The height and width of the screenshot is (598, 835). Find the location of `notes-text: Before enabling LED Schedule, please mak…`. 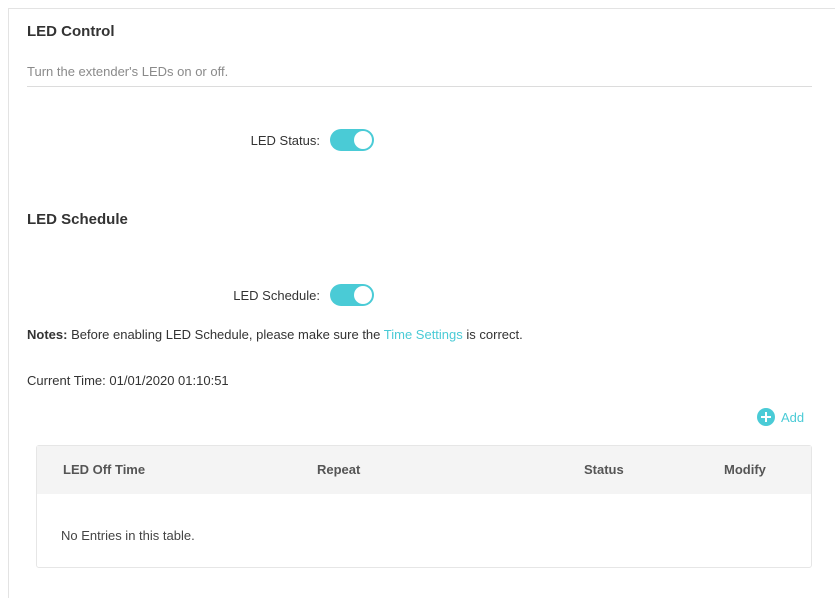

notes-text: Before enabling LED Schedule, please mak… is located at coordinates (226, 334).